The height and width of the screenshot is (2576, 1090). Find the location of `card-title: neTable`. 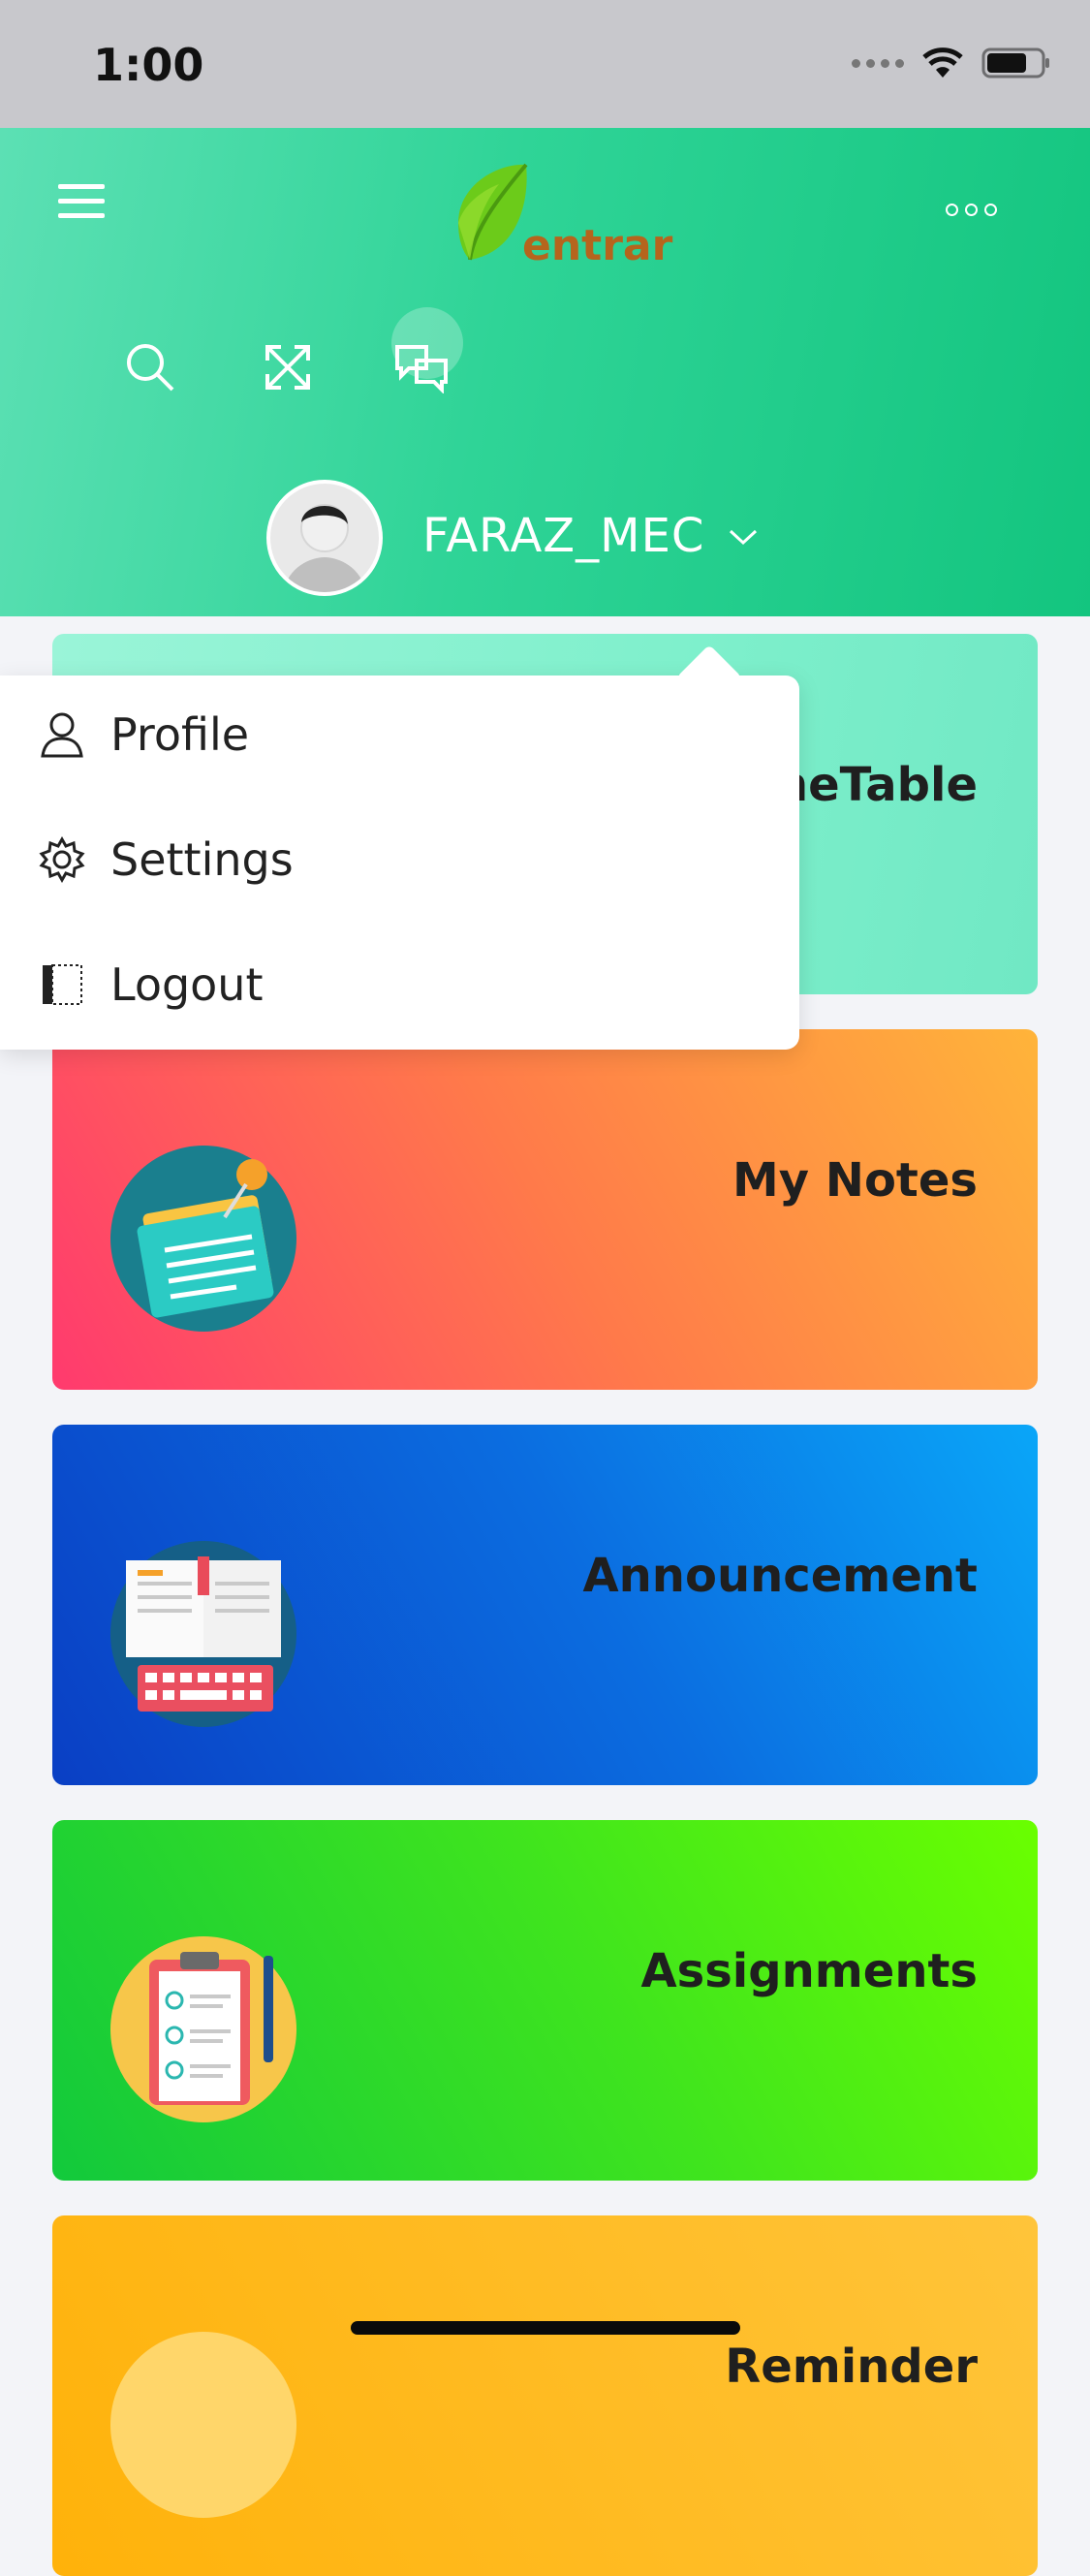

card-title: neTable is located at coordinates (876, 785).